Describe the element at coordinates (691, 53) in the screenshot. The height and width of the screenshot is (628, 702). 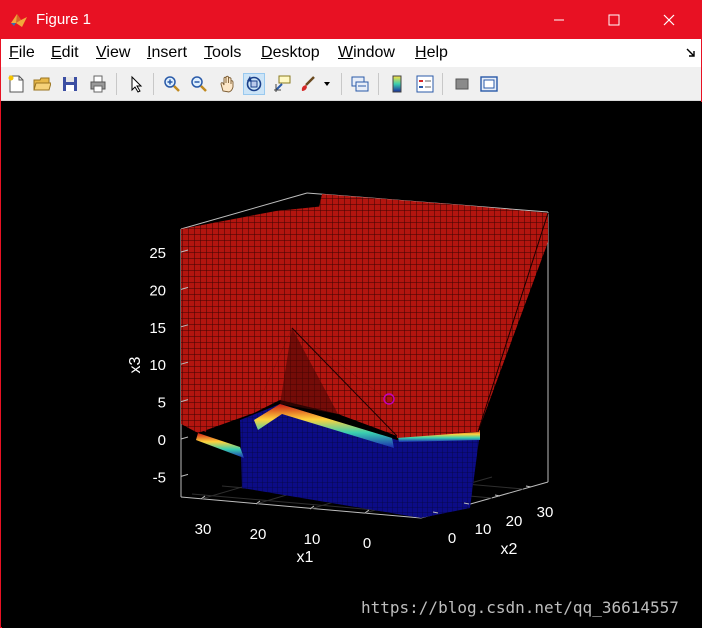
I see `dock-arrow-icon` at that location.